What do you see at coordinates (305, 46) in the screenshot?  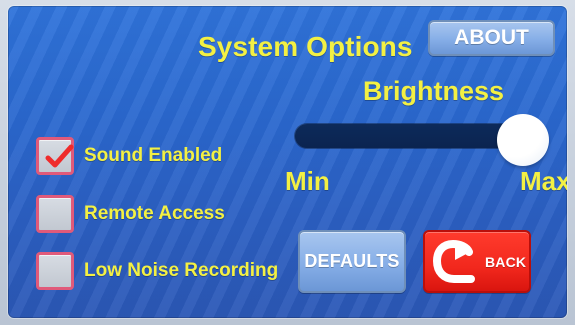 I see `page-title: System Options` at bounding box center [305, 46].